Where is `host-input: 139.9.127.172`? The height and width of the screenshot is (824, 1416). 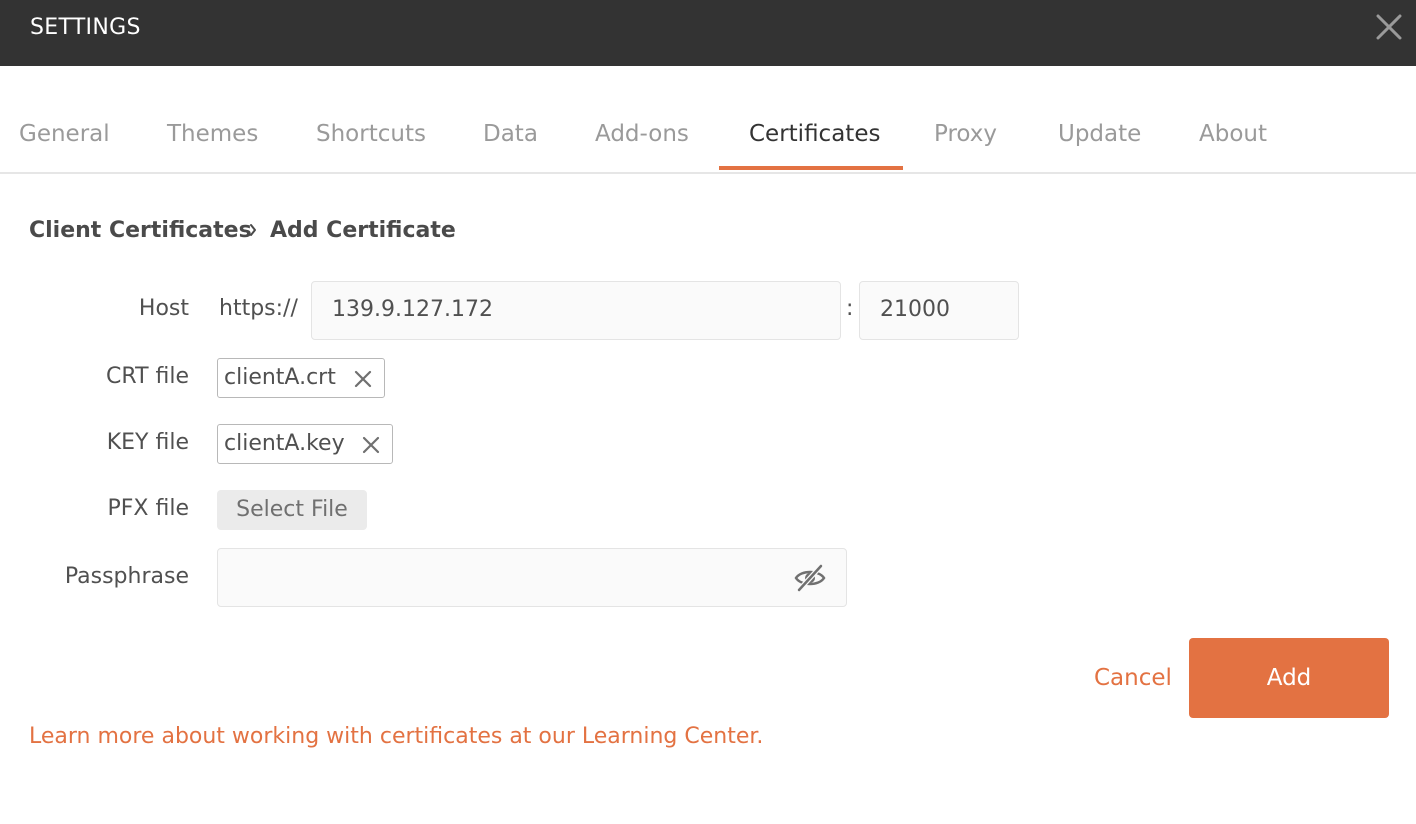 host-input: 139.9.127.172 is located at coordinates (576, 310).